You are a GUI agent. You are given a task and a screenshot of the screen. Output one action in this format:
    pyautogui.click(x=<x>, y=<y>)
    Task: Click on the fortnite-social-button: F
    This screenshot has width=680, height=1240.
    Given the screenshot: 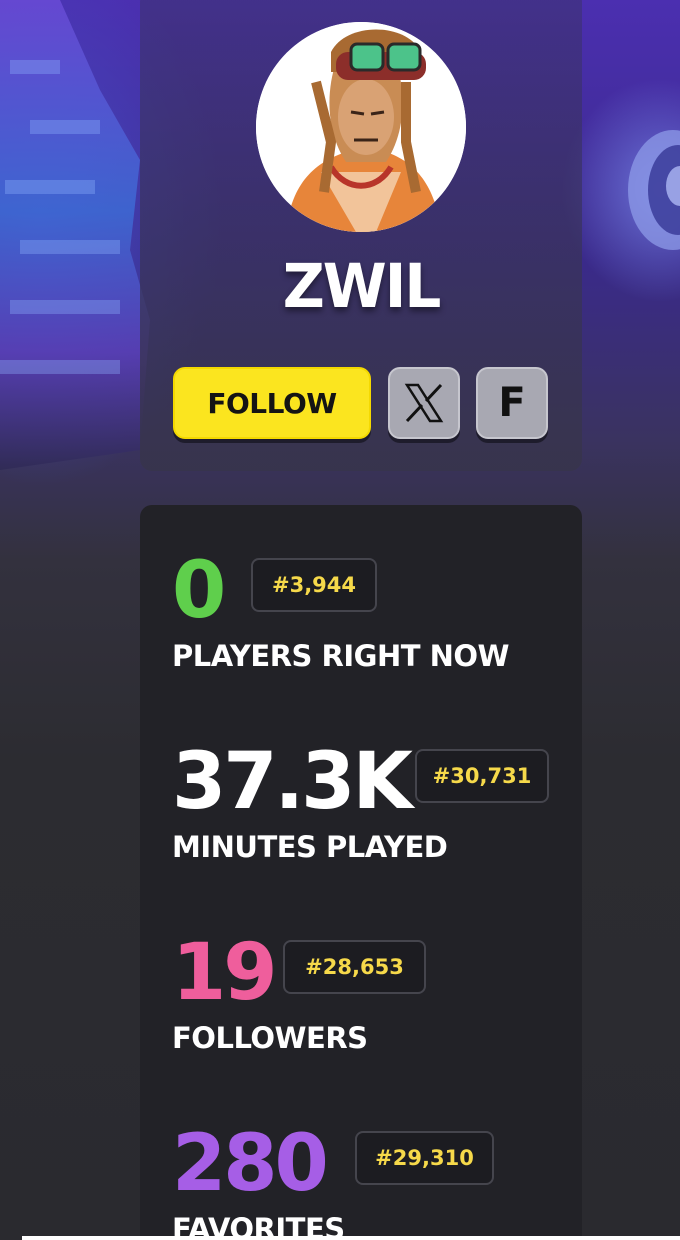 What is the action you would take?
    pyautogui.click(x=512, y=403)
    